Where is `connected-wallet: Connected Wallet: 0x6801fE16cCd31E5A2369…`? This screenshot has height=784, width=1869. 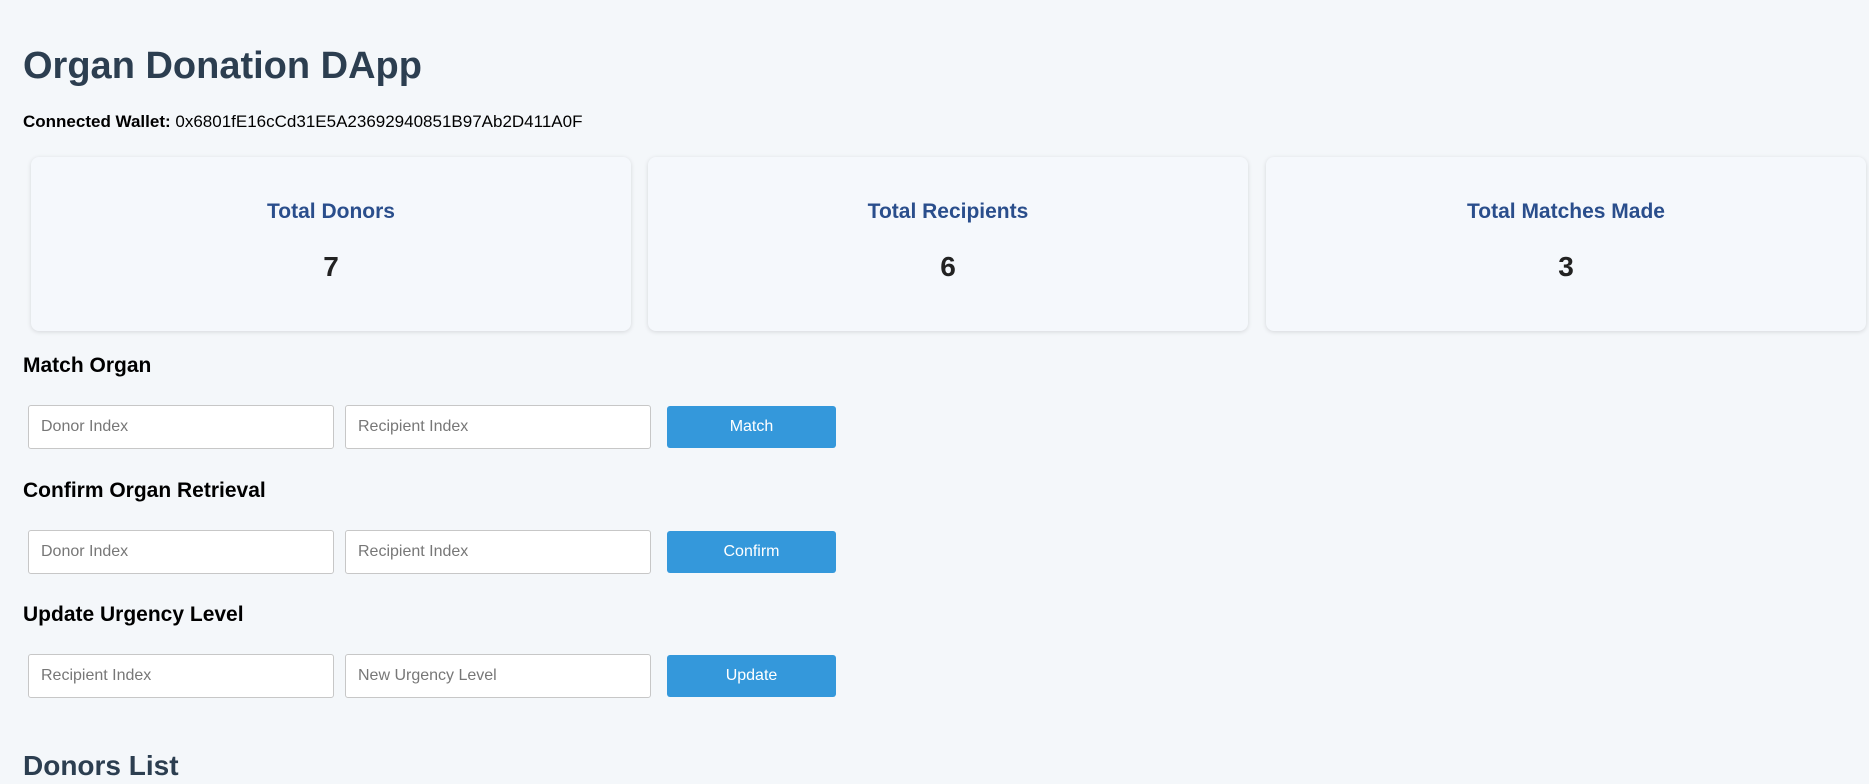
connected-wallet: Connected Wallet: 0x6801fE16cCd31E5A2369… is located at coordinates (302, 122).